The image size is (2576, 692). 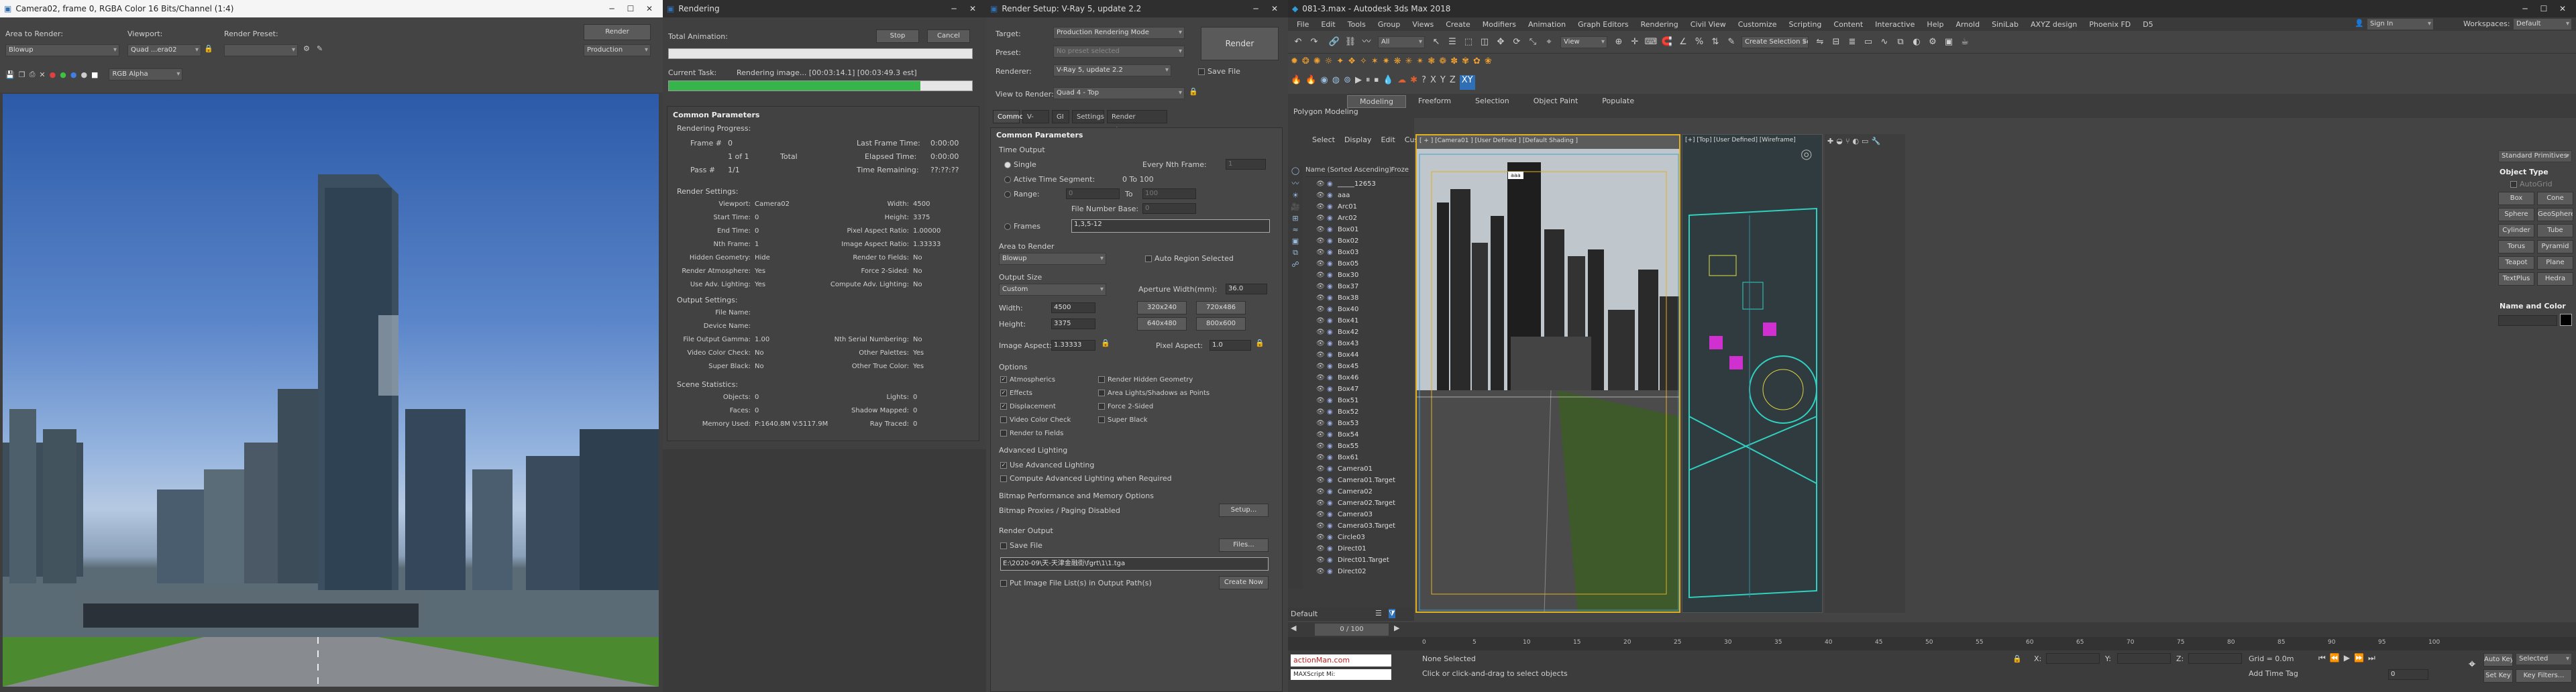 What do you see at coordinates (1119, 33) in the screenshot?
I see `target-dropdown: Production Rendering Mode` at bounding box center [1119, 33].